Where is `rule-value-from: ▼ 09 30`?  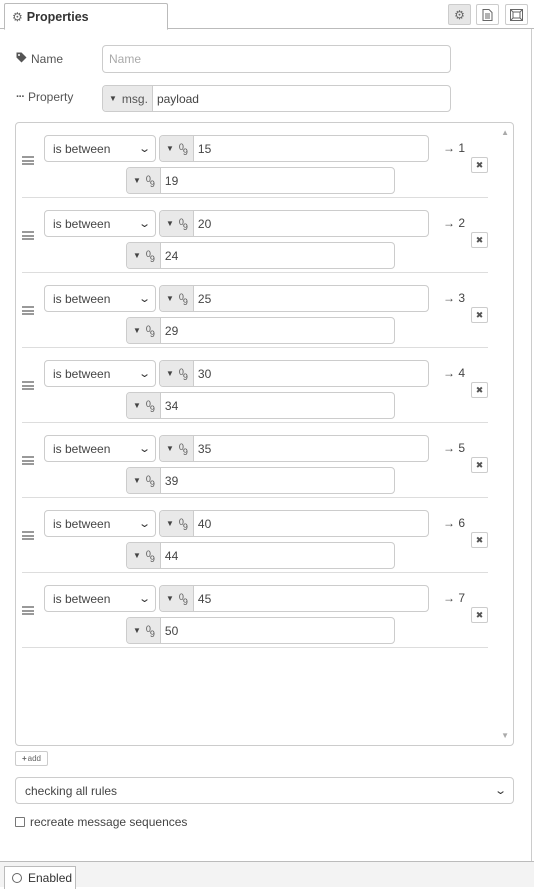 rule-value-from: ▼ 09 30 is located at coordinates (294, 373).